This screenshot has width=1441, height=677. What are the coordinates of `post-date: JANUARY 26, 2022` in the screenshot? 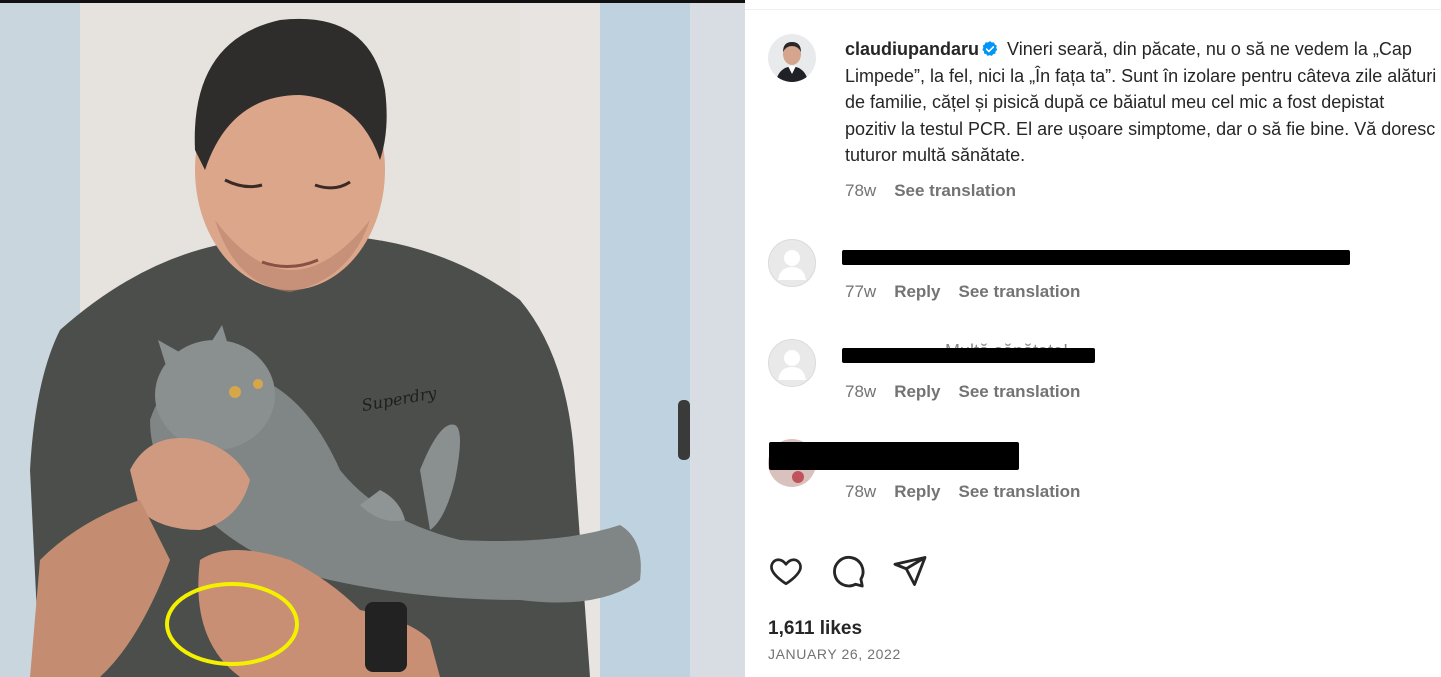 It's located at (834, 654).